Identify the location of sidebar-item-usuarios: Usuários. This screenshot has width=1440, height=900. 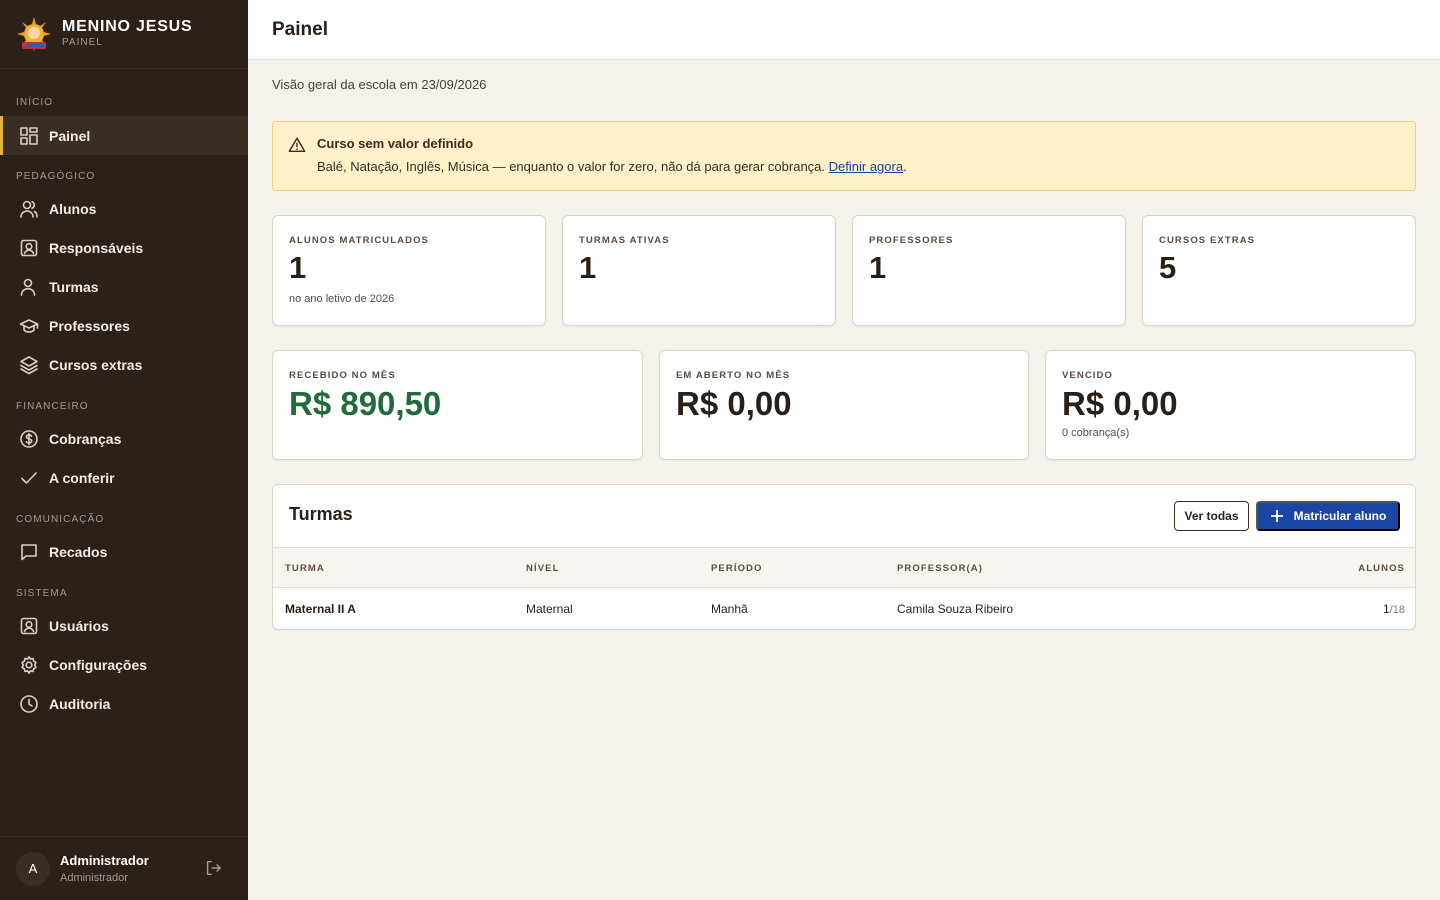
(124, 625).